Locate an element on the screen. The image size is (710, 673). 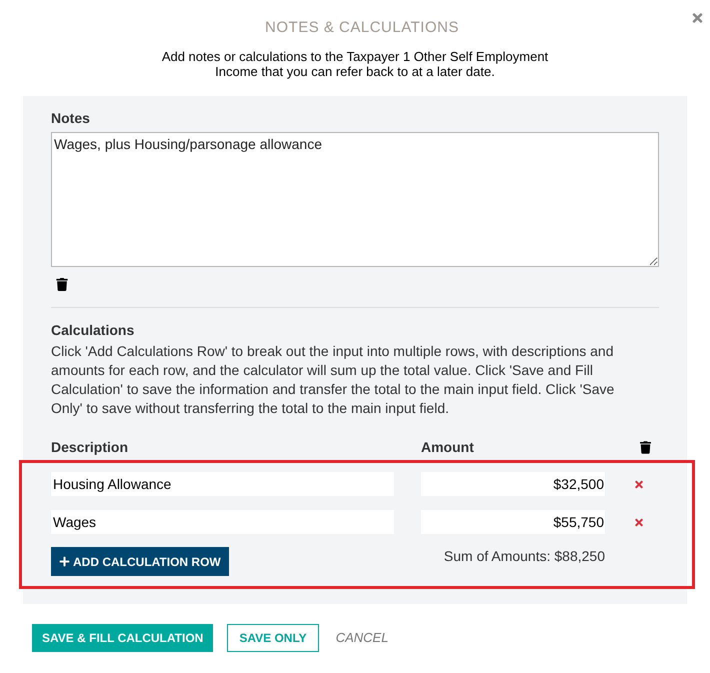
sum-of-amounts-text: Sum of Amounts: $88,250 is located at coordinates (524, 556).